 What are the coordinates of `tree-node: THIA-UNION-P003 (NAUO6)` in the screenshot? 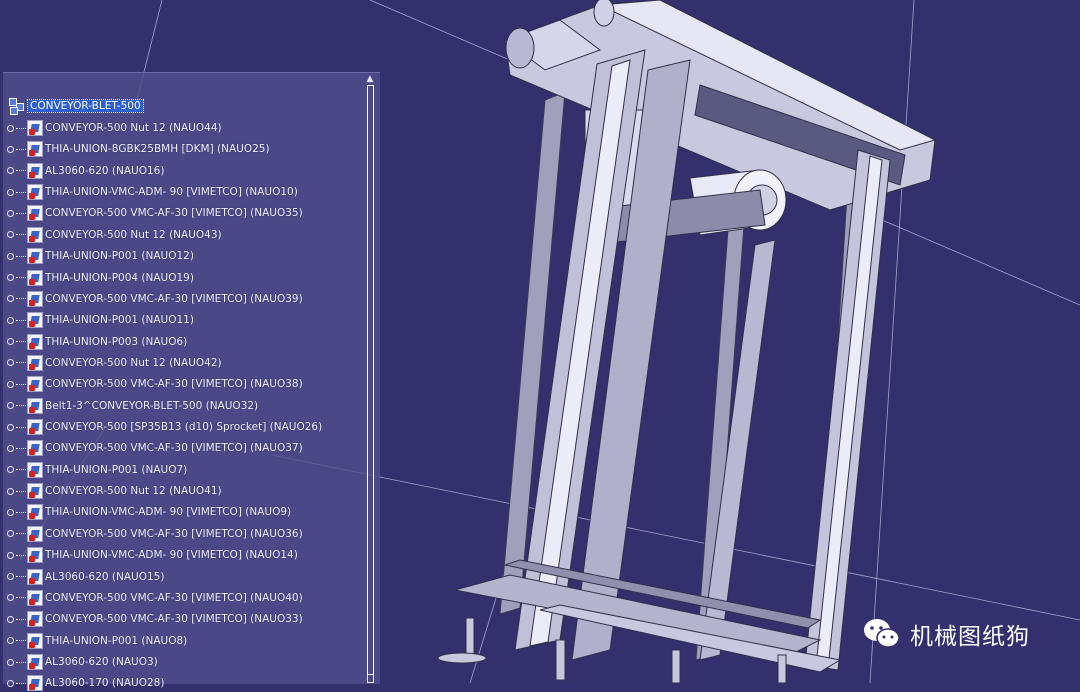 It's located at (97, 342).